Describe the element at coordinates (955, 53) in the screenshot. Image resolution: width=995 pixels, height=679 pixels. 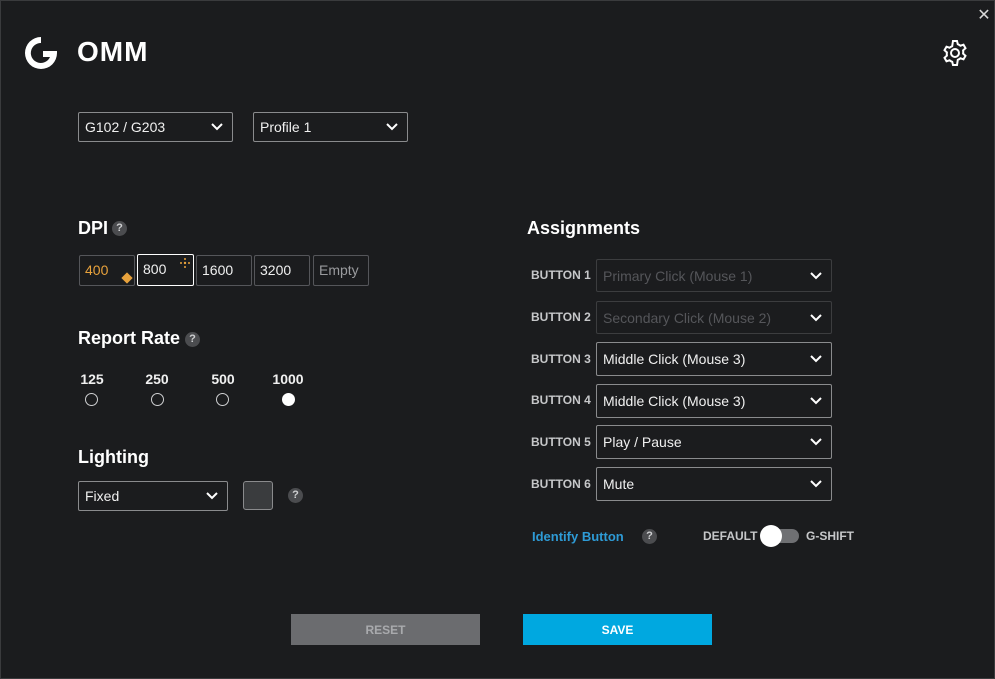
I see `gear-icon` at that location.